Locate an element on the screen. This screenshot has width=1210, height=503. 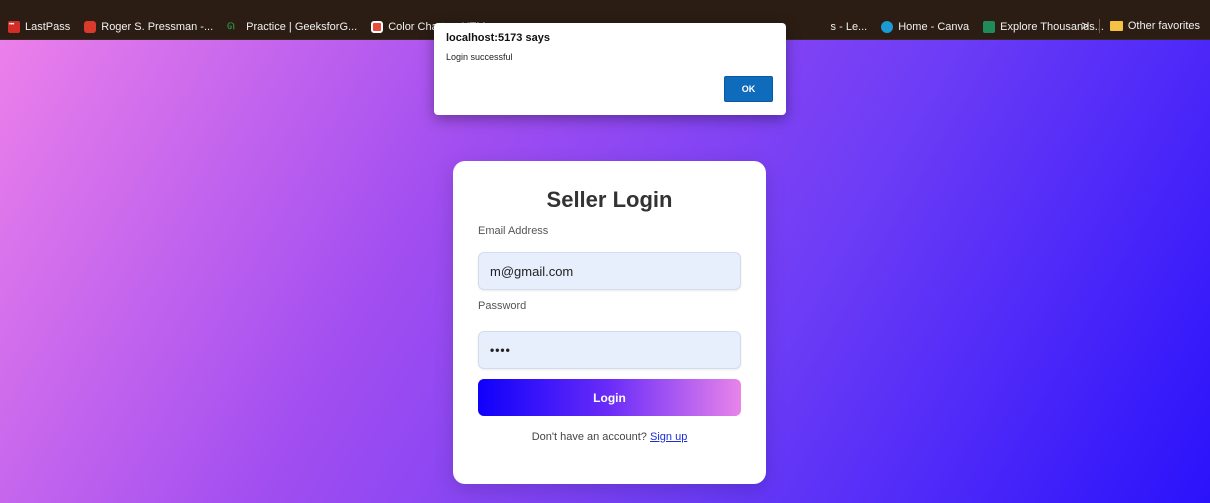
page-title: Seller Login is located at coordinates (609, 199).